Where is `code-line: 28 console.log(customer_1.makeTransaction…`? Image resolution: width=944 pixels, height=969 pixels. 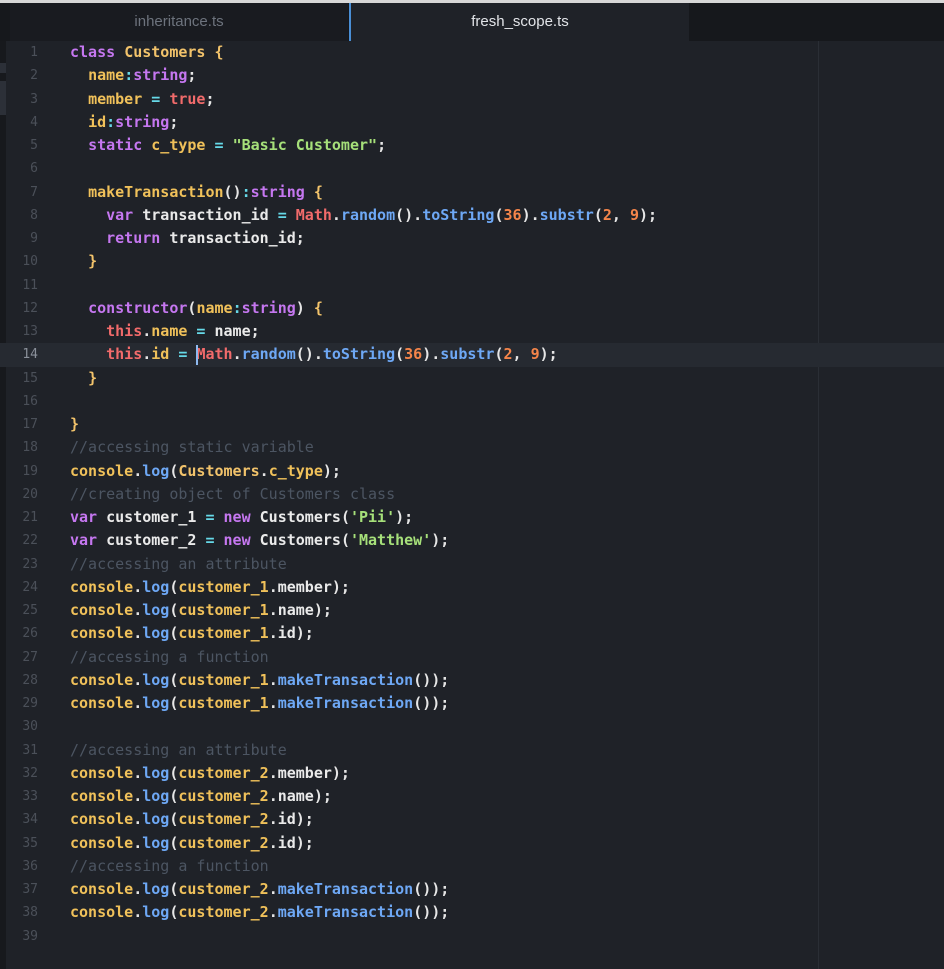
code-line: 28 console.log(customer_1.makeTransaction… is located at coordinates (472, 680).